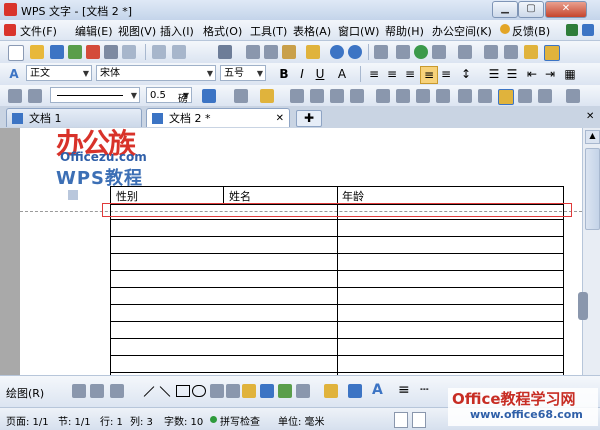 The image size is (600, 430). What do you see at coordinates (531, 31) in the screenshot?
I see `menu-feedback: 反馈(B)` at bounding box center [531, 31].